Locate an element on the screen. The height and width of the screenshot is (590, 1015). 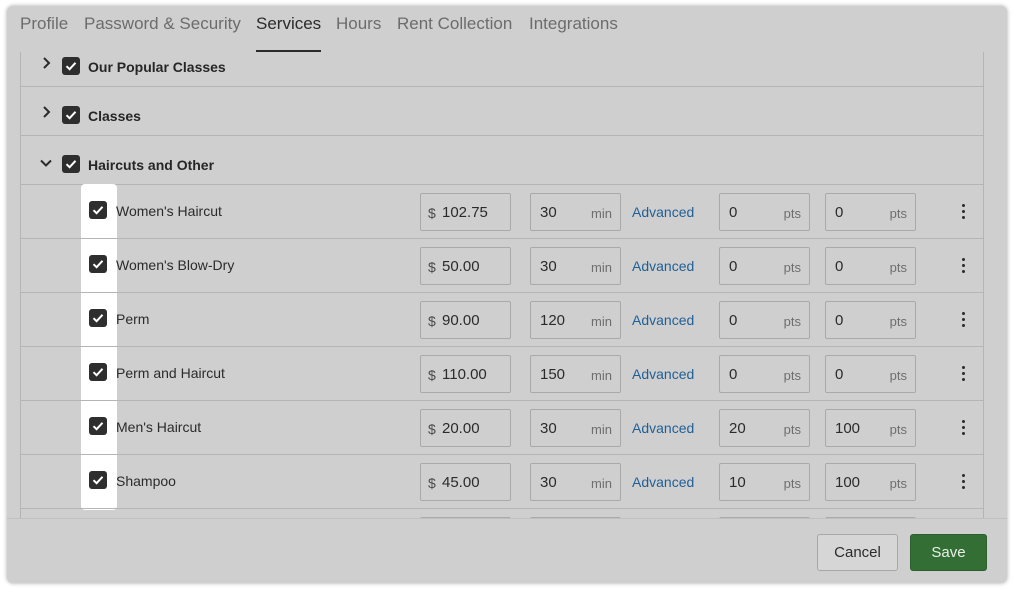
group-checkbox-our-popular-classes is located at coordinates (71, 66).